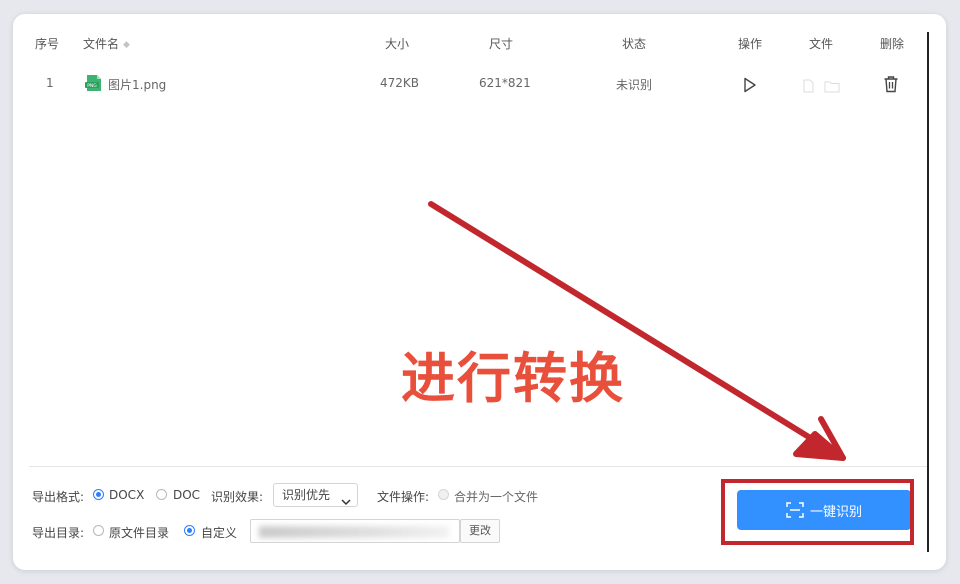 Image resolution: width=960 pixels, height=584 pixels. What do you see at coordinates (750, 44) in the screenshot?
I see `column-header-actions: 操作` at bounding box center [750, 44].